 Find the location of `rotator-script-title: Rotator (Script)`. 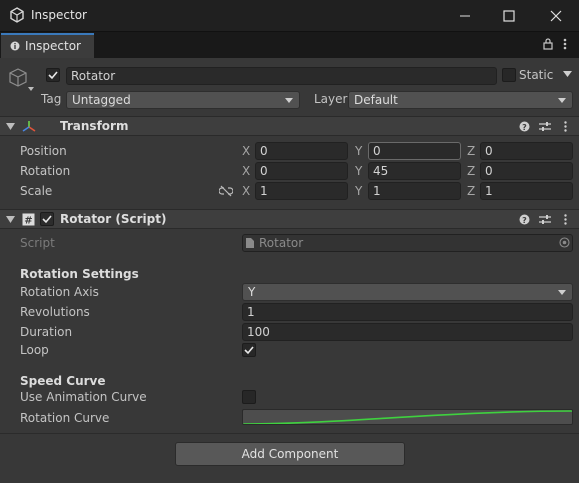

rotator-script-title: Rotator (Script) is located at coordinates (113, 219).